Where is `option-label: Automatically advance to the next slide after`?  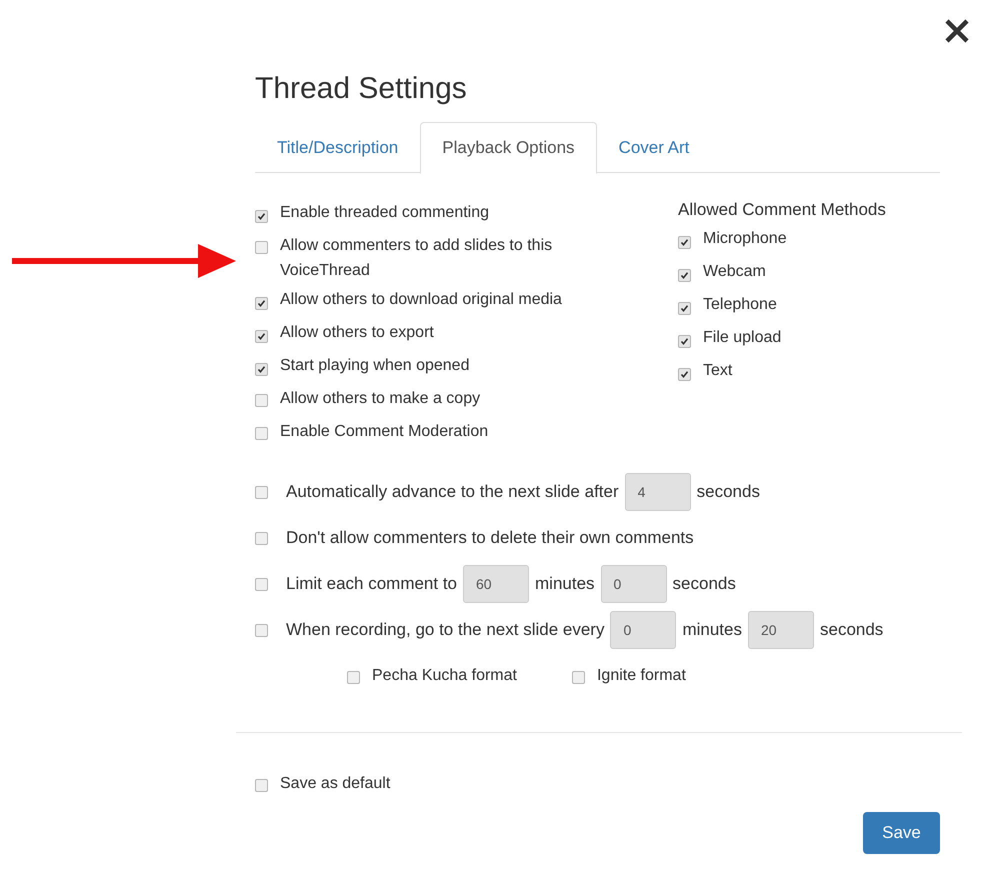
option-label: Automatically advance to the next slide after is located at coordinates (452, 492).